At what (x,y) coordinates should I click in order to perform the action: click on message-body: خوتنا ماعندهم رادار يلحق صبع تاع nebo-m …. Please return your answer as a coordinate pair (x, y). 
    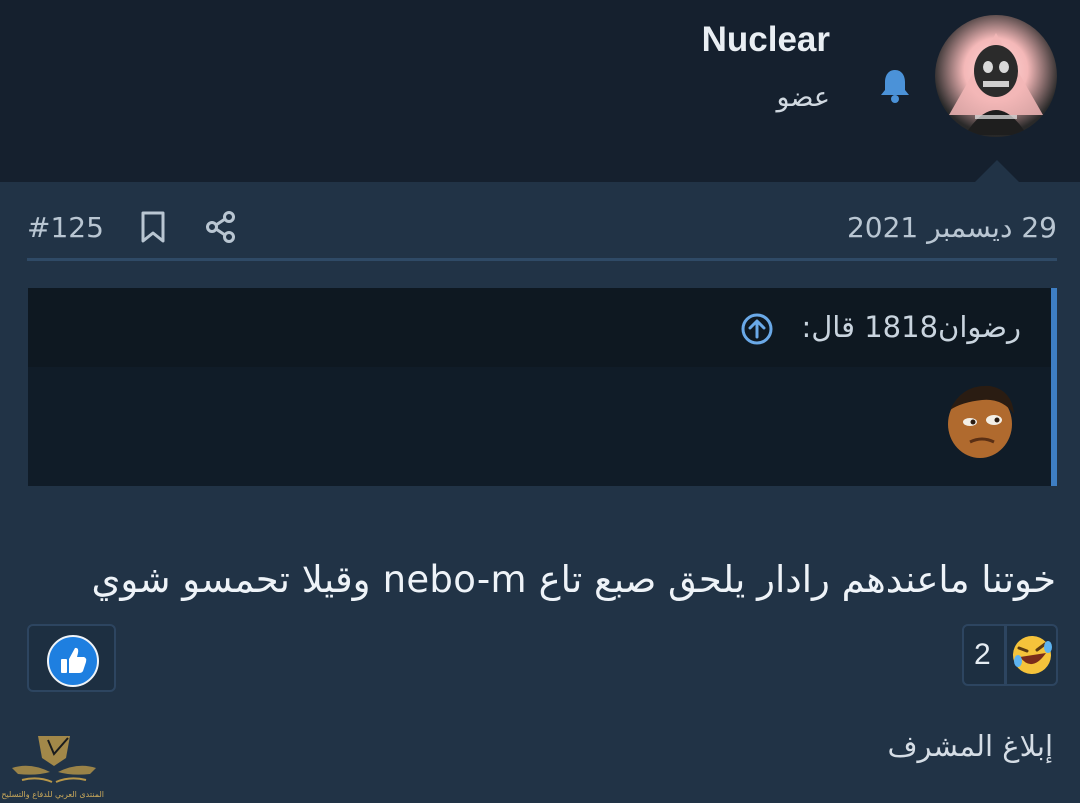
    Looking at the image, I should click on (573, 579).